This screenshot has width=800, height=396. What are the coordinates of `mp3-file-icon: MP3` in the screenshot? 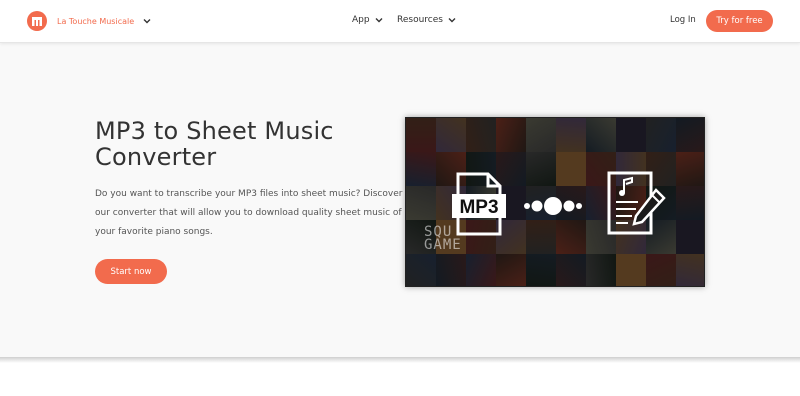 It's located at (479, 204).